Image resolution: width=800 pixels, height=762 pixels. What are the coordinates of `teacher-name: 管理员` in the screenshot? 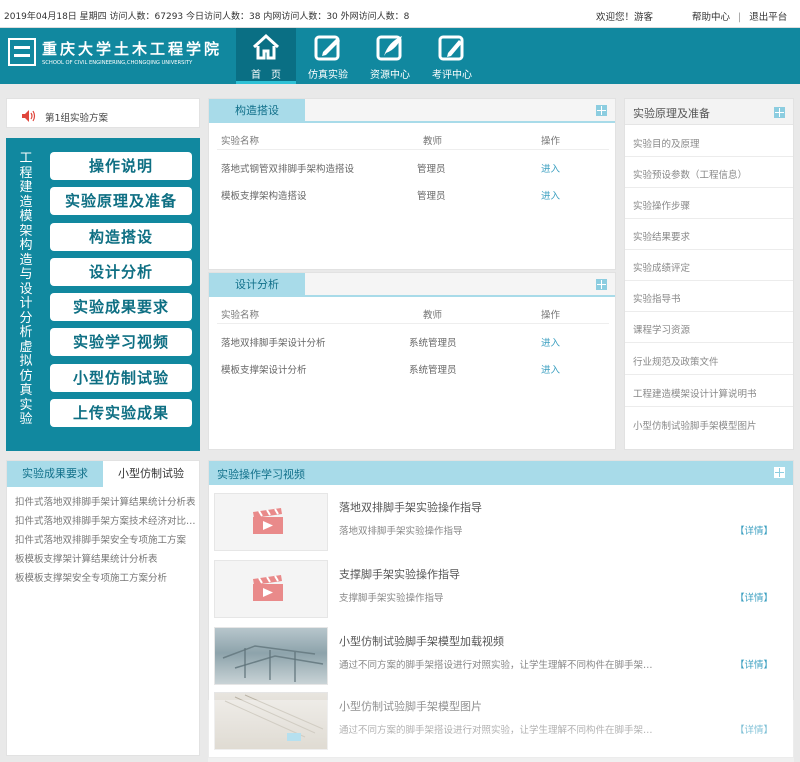 It's located at (431, 169).